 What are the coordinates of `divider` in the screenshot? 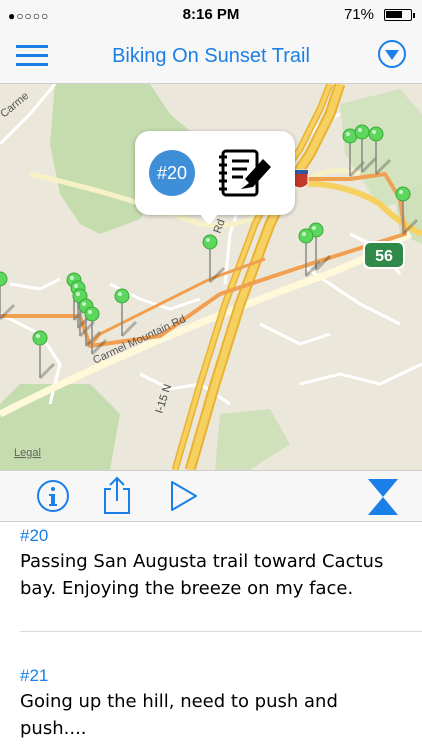 It's located at (221, 631).